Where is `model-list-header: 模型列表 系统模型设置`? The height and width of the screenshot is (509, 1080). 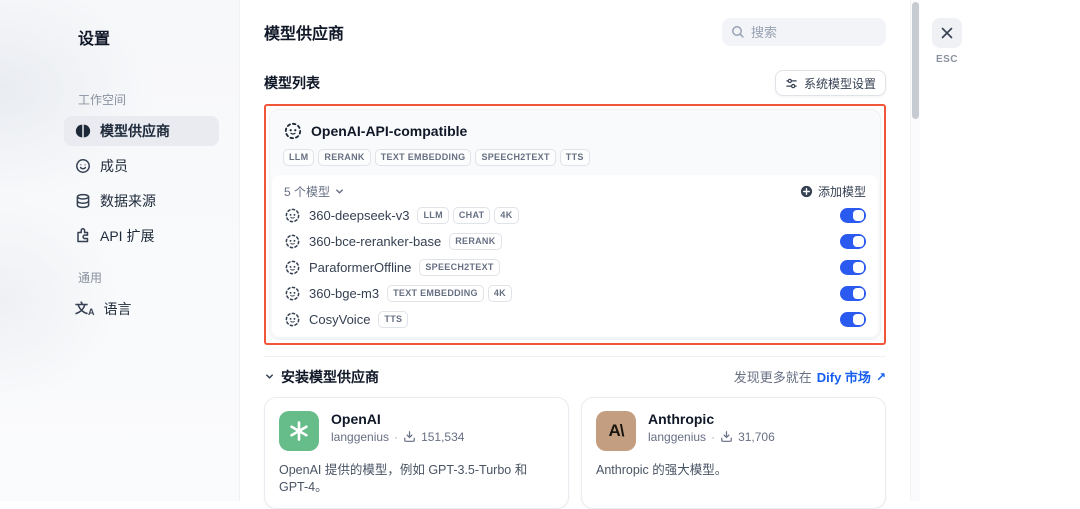
model-list-header: 模型列表 系统模型设置 is located at coordinates (575, 83).